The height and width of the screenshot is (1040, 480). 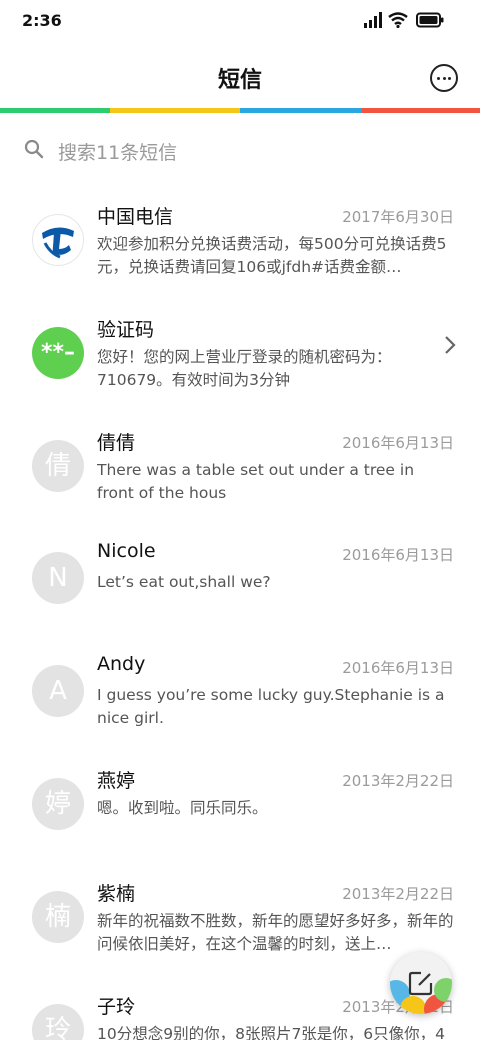 What do you see at coordinates (444, 78) in the screenshot?
I see `more-options-button` at bounding box center [444, 78].